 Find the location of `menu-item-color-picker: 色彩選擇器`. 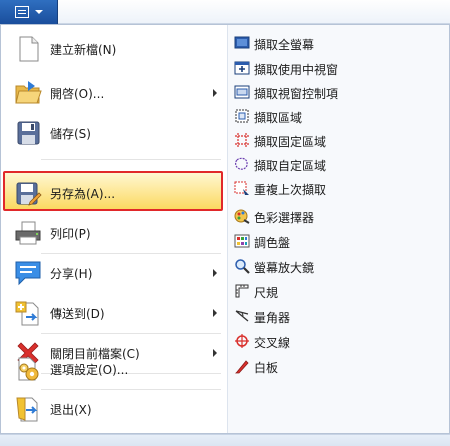

menu-item-color-picker: 色彩選擇器 is located at coordinates (339, 216).